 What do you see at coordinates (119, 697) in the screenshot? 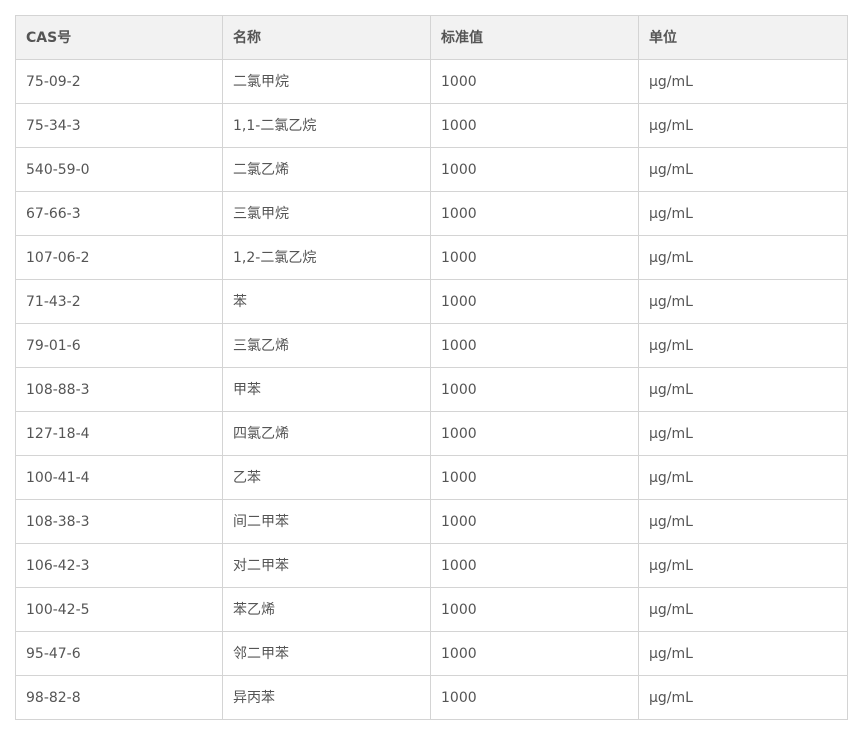
I see `cell-cas-number: 98-82-8` at bounding box center [119, 697].